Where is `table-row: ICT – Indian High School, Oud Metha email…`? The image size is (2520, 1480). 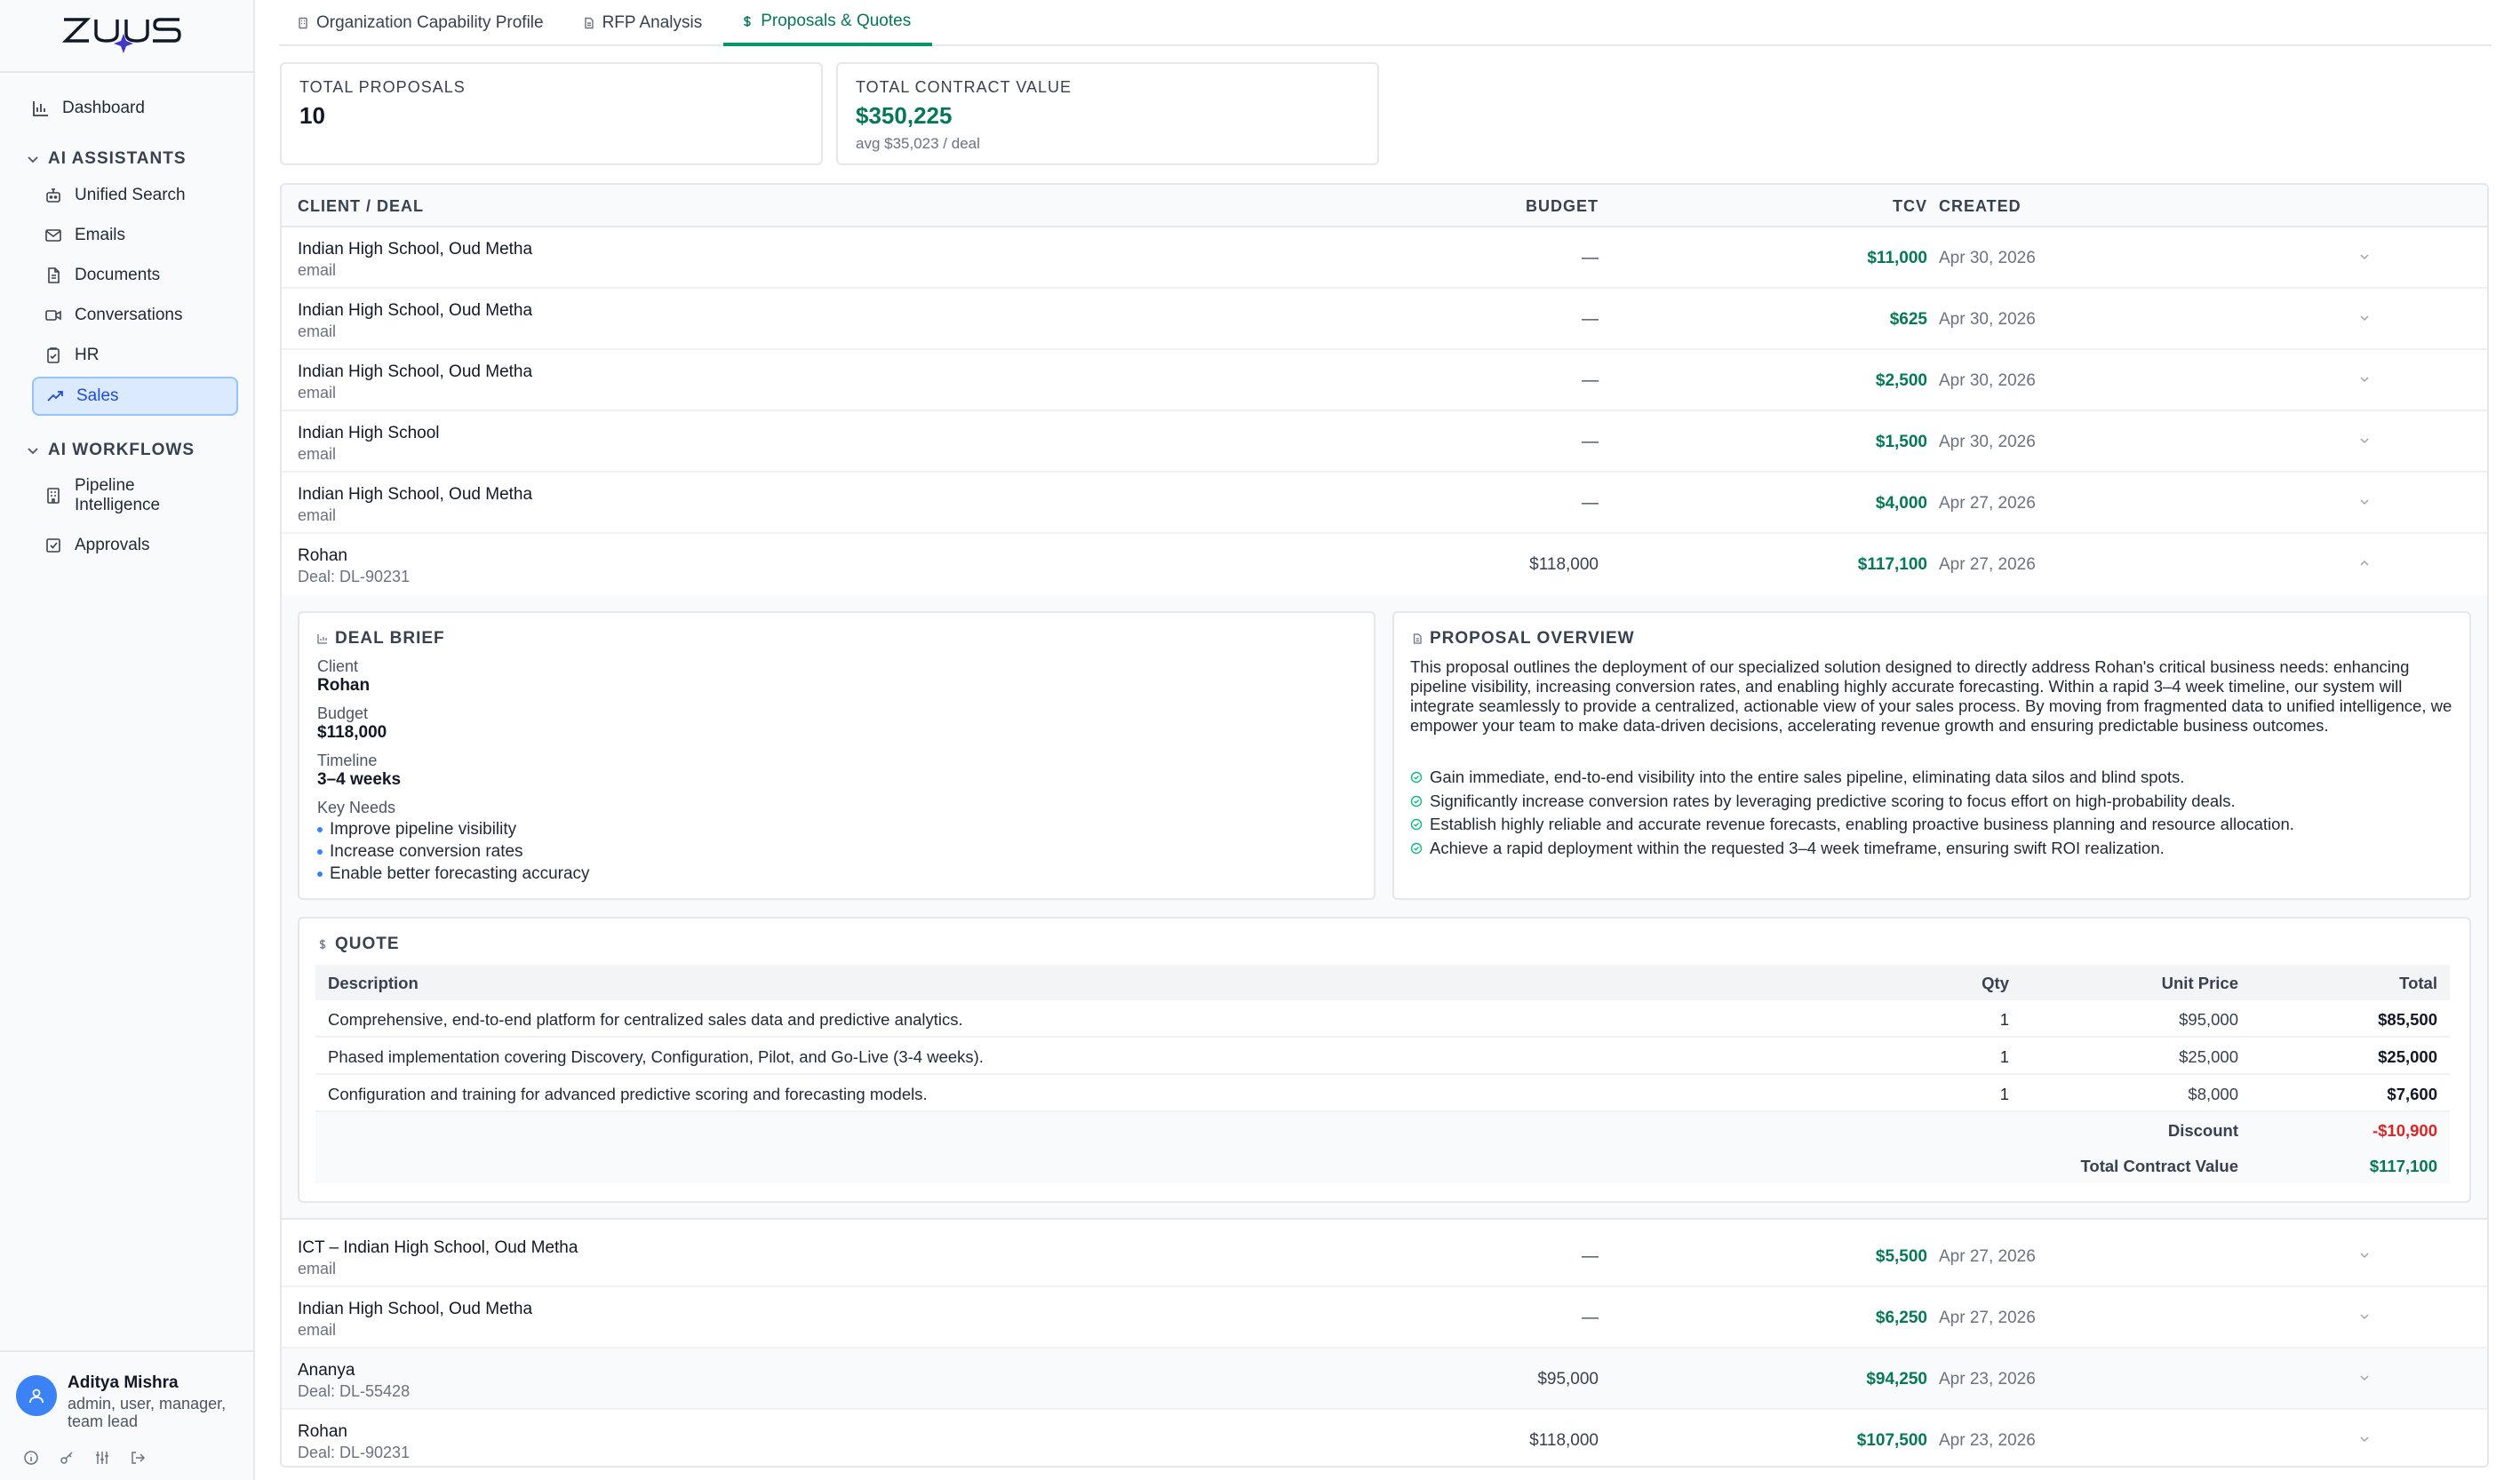
table-row: ICT – Indian High School, Oud Metha email… is located at coordinates (1384, 1256).